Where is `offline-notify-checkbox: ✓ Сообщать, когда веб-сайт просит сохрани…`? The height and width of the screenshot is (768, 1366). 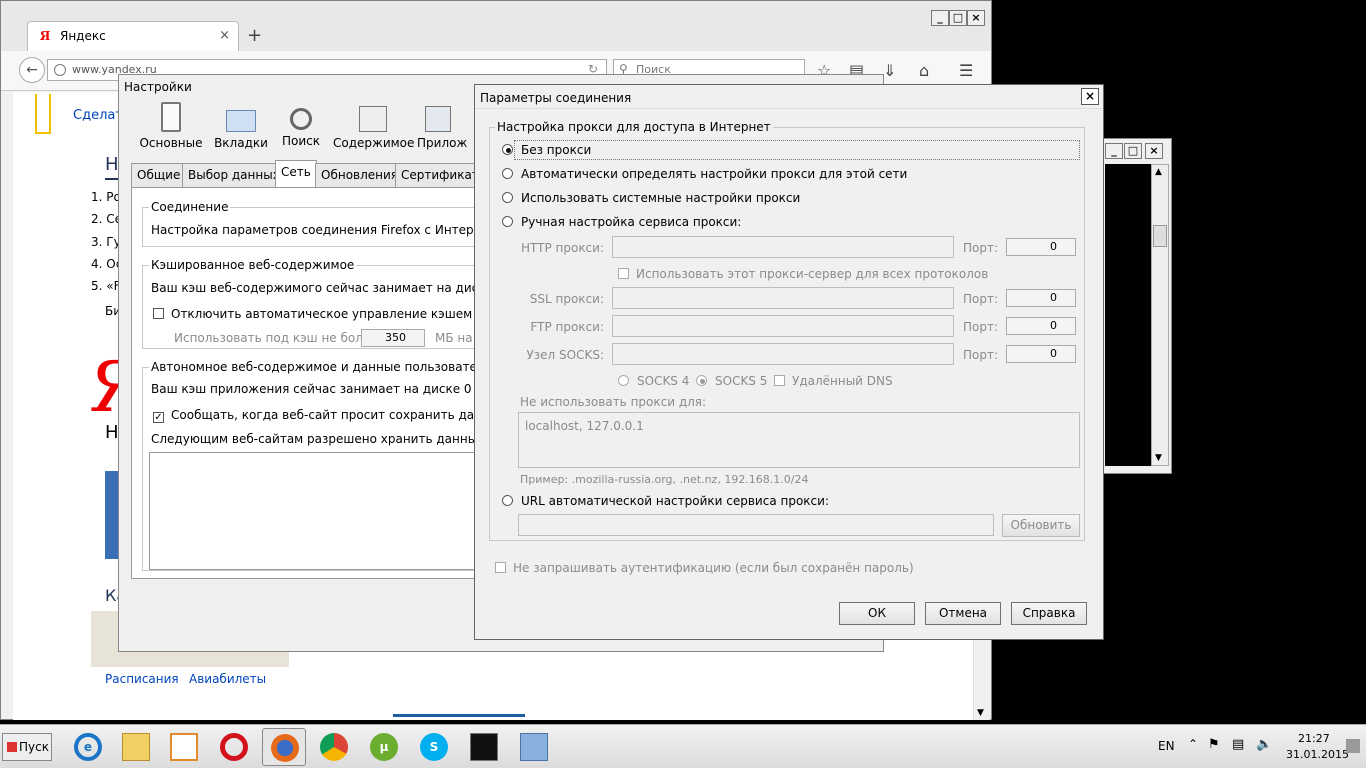
offline-notify-checkbox: ✓ Сообщать, когда веб-сайт просит сохрани… is located at coordinates (339, 415).